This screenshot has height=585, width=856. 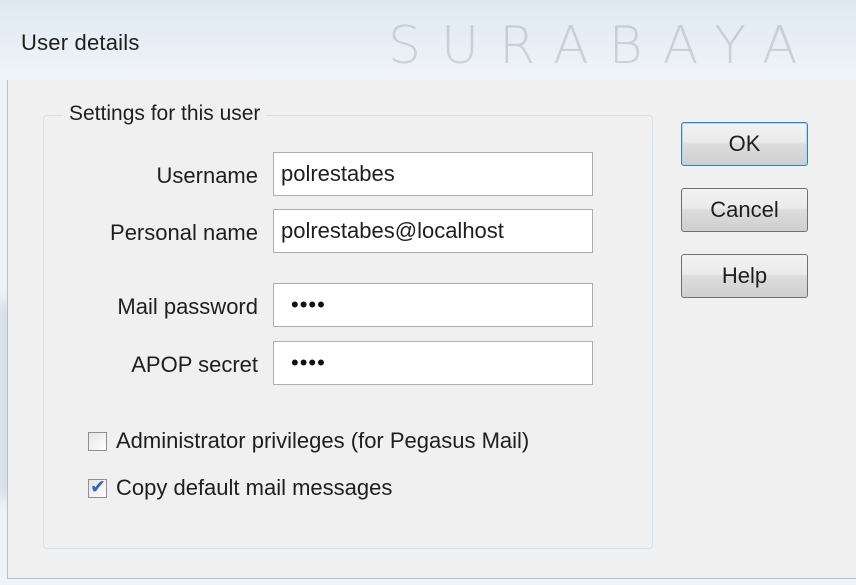 I want to click on window-title: User details, so click(x=80, y=42).